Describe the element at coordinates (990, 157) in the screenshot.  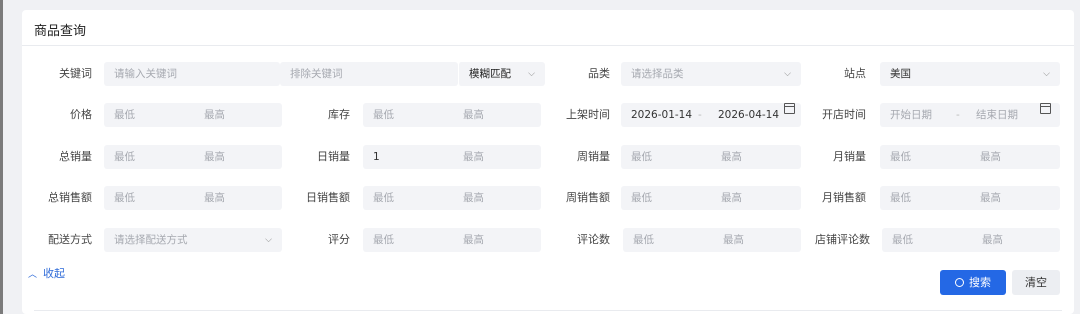
I see `monthly-sales-max-input: 最高` at that location.